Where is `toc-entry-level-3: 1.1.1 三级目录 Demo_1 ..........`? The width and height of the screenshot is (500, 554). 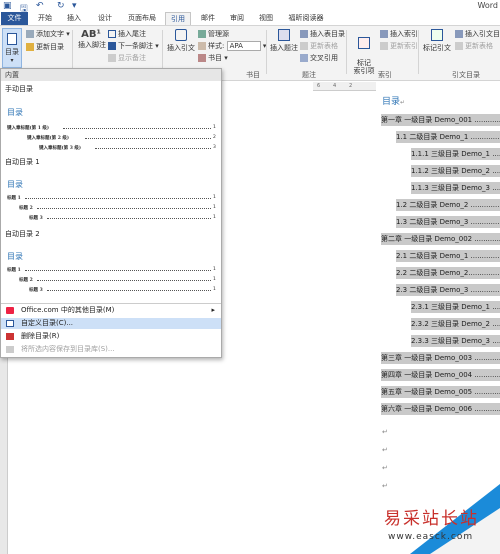 toc-entry-level-3: 1.1.1 三级目录 Demo_1 .......... is located at coordinates (455, 154).